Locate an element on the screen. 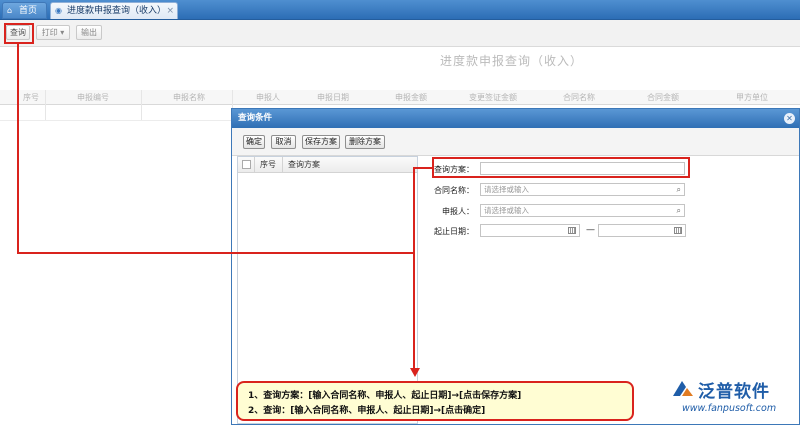 The width and height of the screenshot is (800, 425). annotation-query-box is located at coordinates (19, 33).